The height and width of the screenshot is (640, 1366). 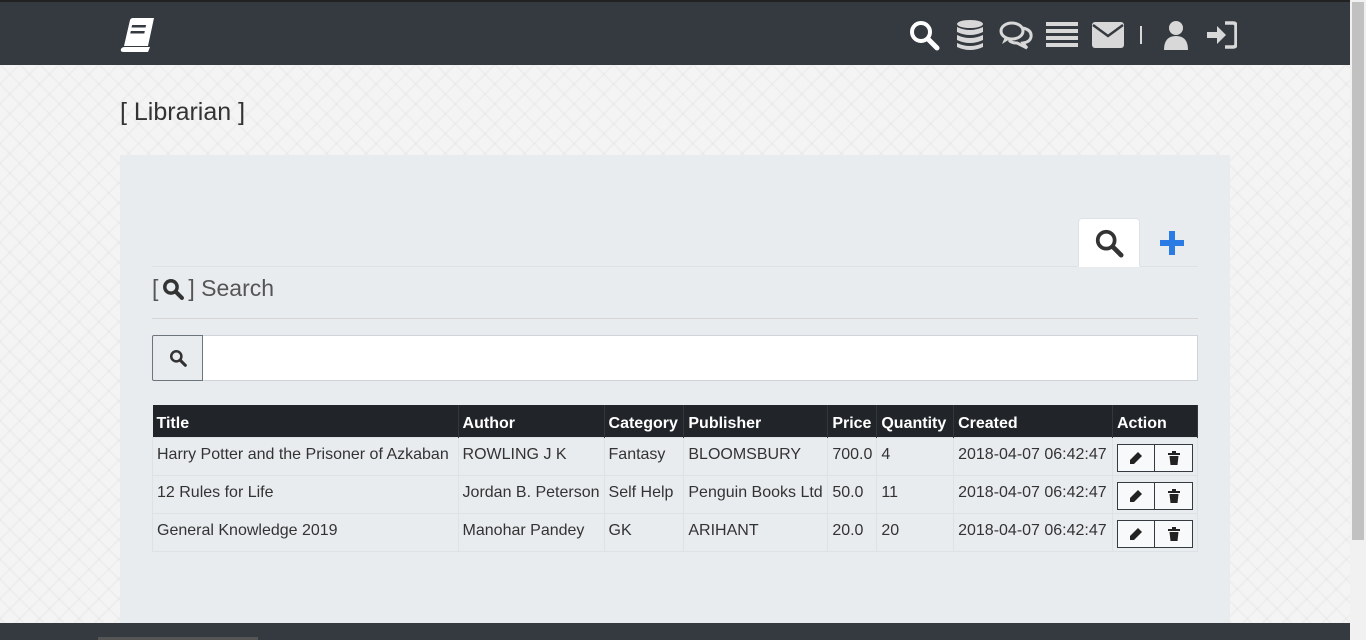 What do you see at coordinates (183, 112) in the screenshot?
I see `page-title: [ Librarian ]` at bounding box center [183, 112].